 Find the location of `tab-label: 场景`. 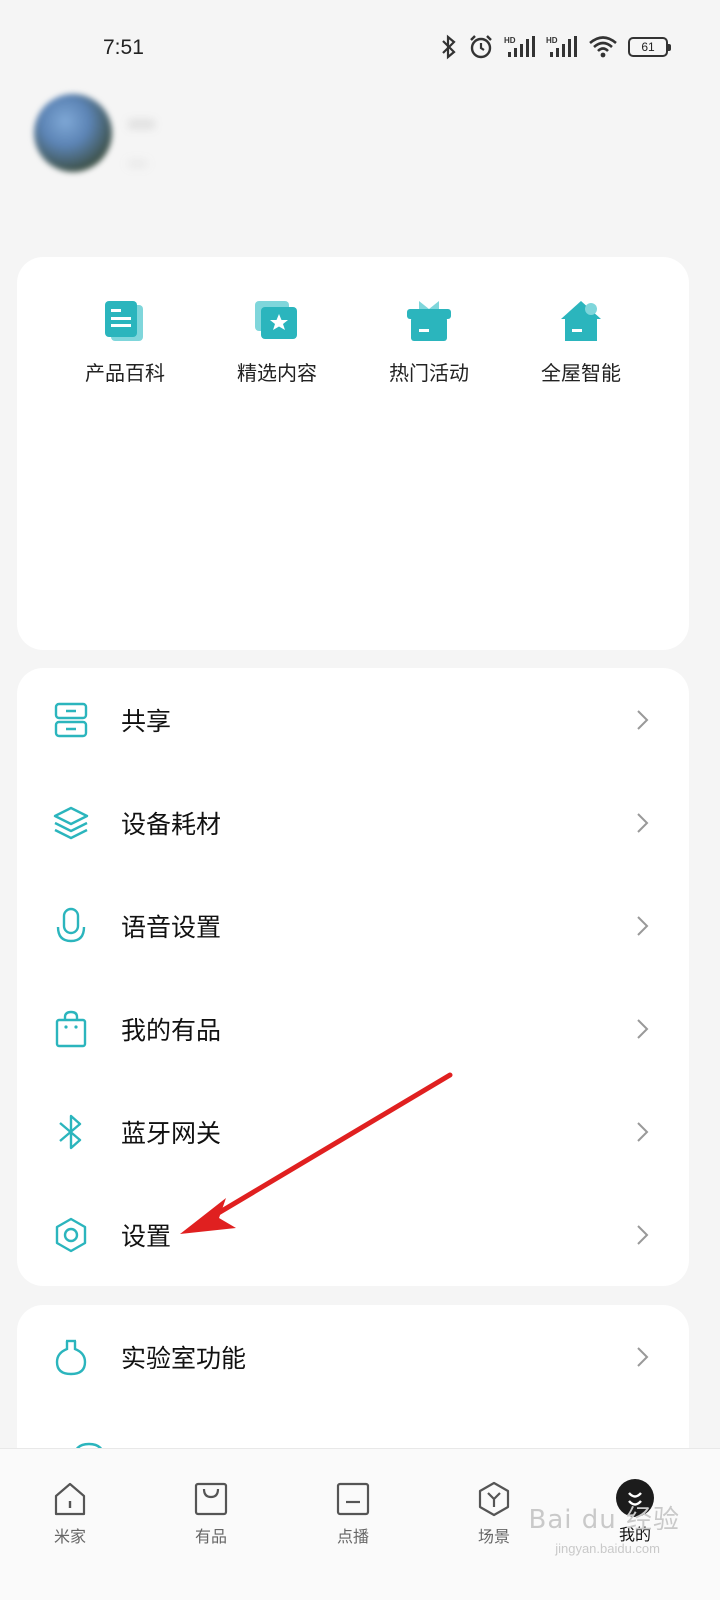

tab-label: 场景 is located at coordinates (493, 1536).